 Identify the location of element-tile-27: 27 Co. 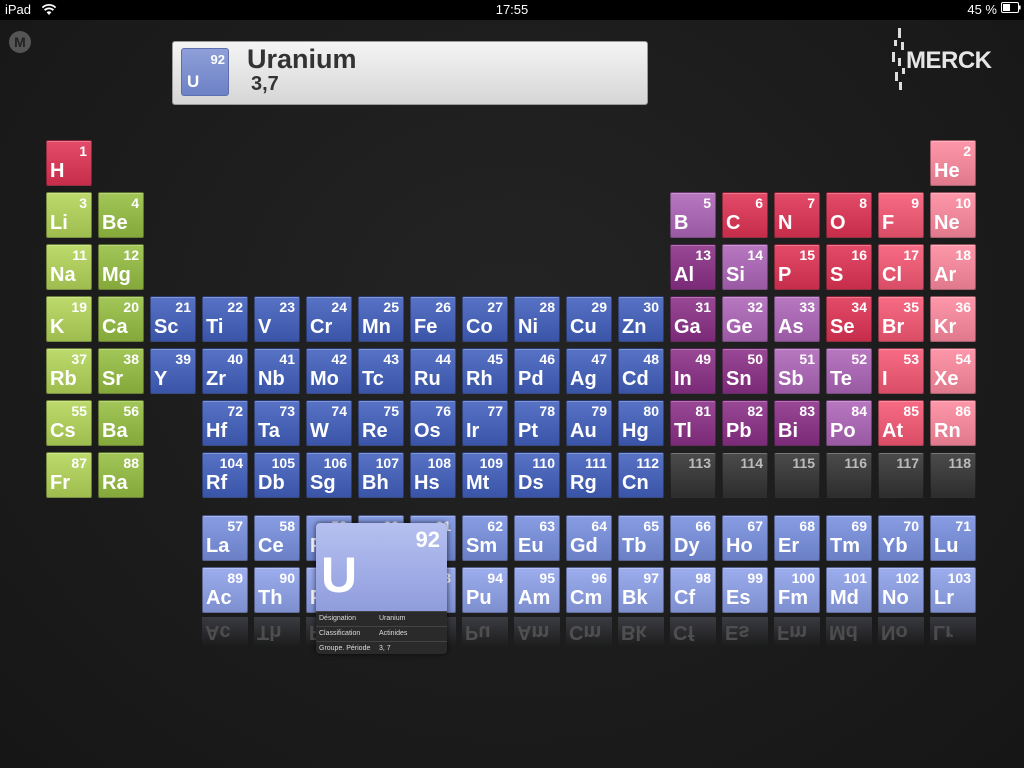
(485, 319).